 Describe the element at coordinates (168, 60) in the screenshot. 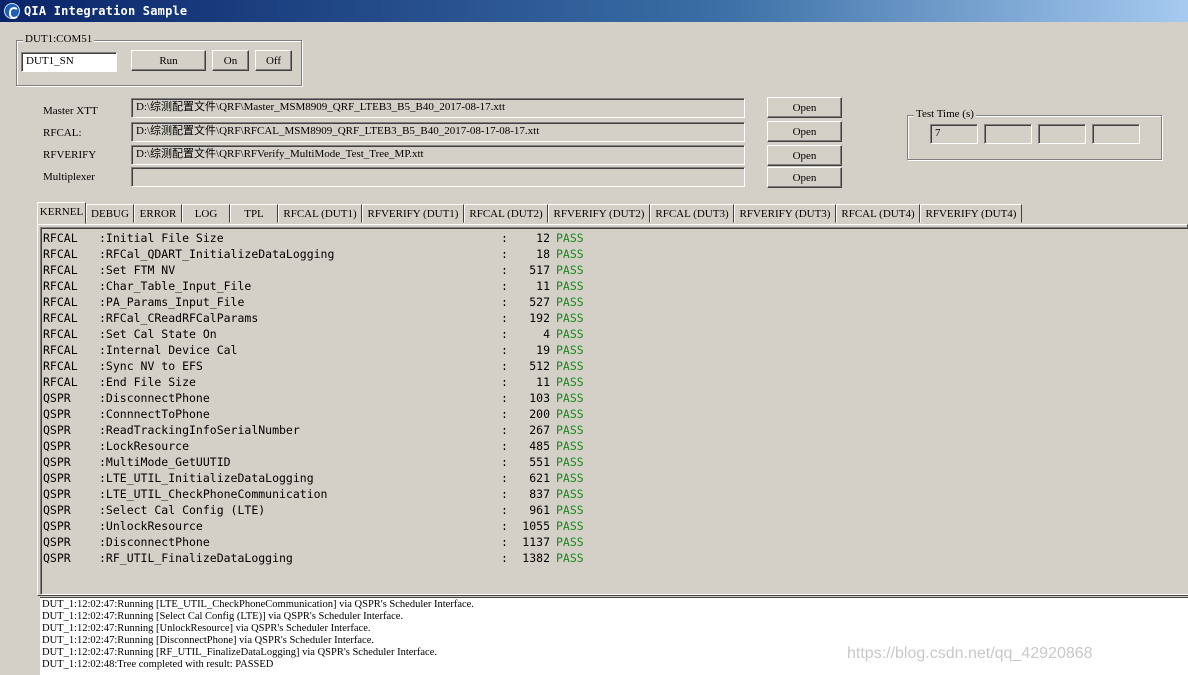

I see `run-button: Run` at that location.